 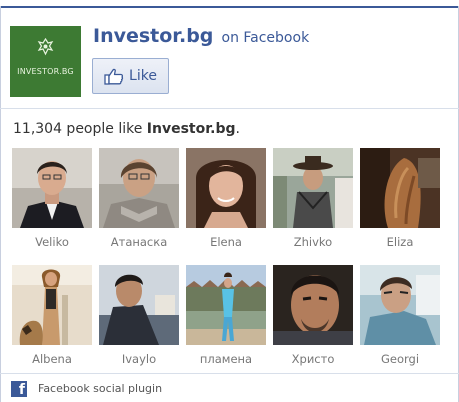 What do you see at coordinates (229, 387) in the screenshot?
I see `like-box-footer: f Facebook social plugin` at bounding box center [229, 387].